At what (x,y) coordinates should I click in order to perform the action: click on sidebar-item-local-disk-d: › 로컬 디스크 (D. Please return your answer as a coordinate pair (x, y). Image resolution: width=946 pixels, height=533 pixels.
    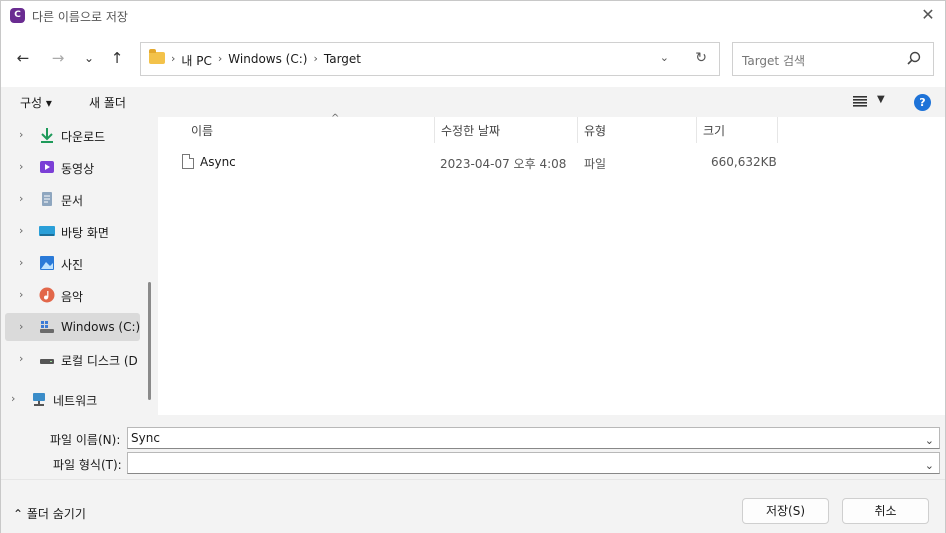
    Looking at the image, I should click on (72, 359).